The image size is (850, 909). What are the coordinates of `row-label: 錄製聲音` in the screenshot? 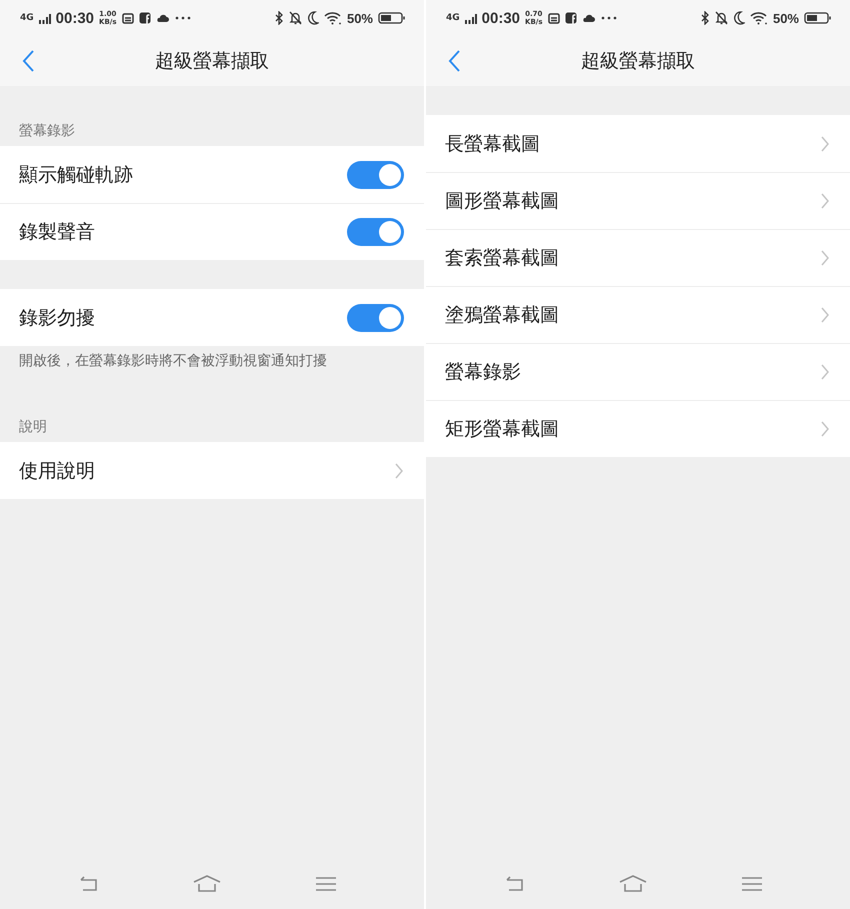 It's located at (57, 232).